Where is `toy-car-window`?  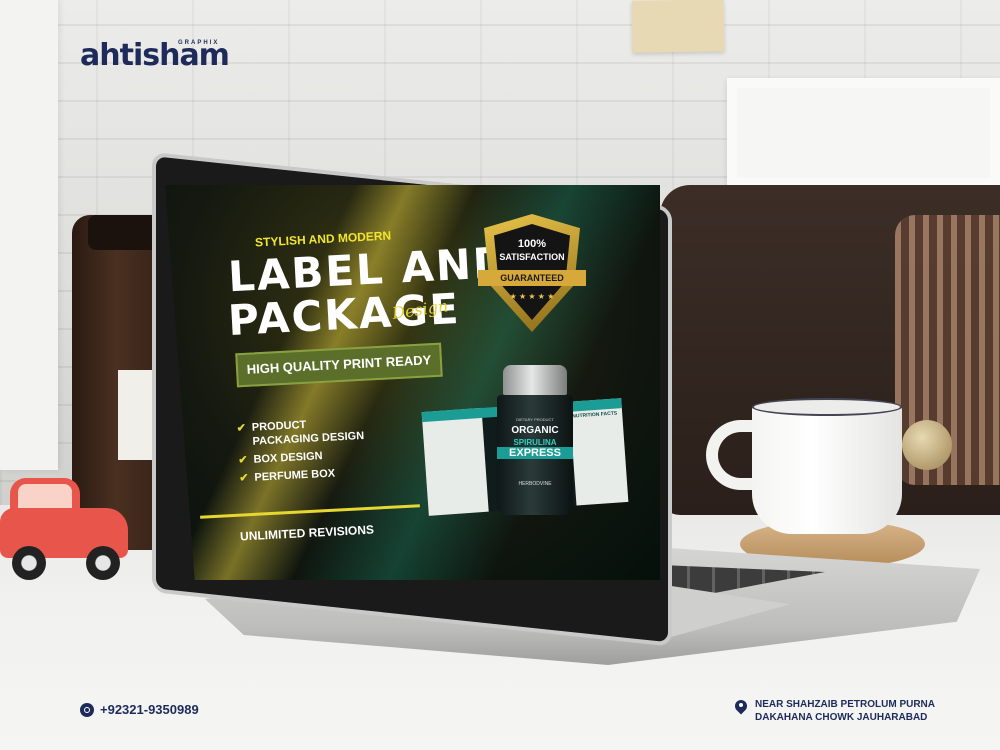
toy-car-window is located at coordinates (45, 496).